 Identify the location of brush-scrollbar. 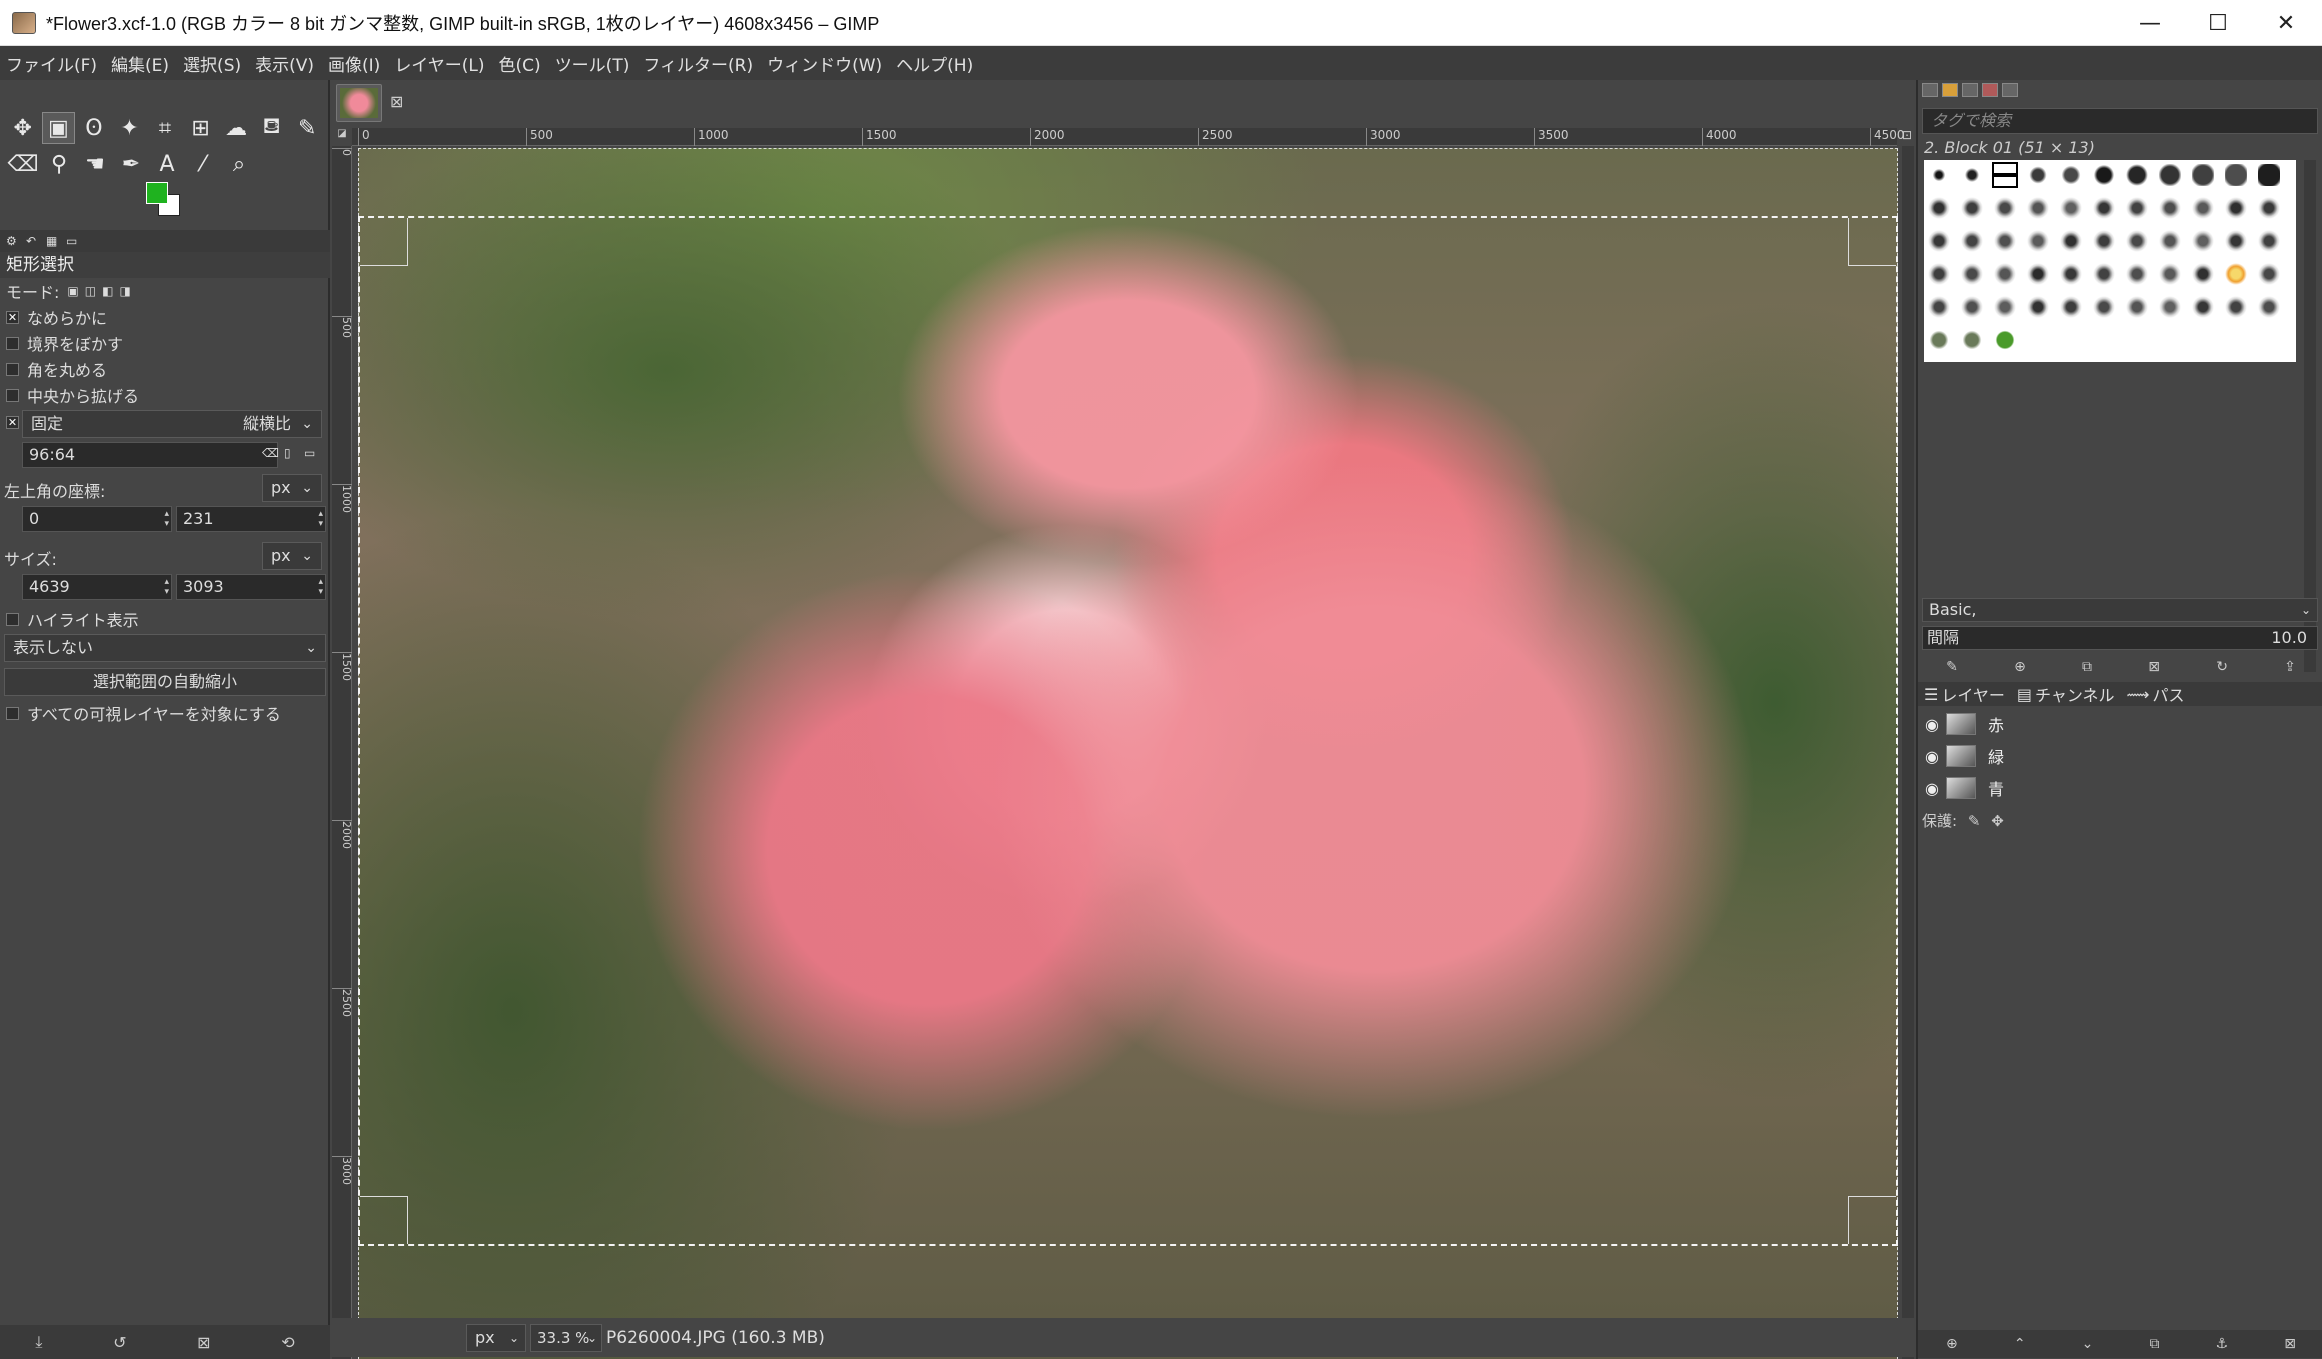
(2310, 416).